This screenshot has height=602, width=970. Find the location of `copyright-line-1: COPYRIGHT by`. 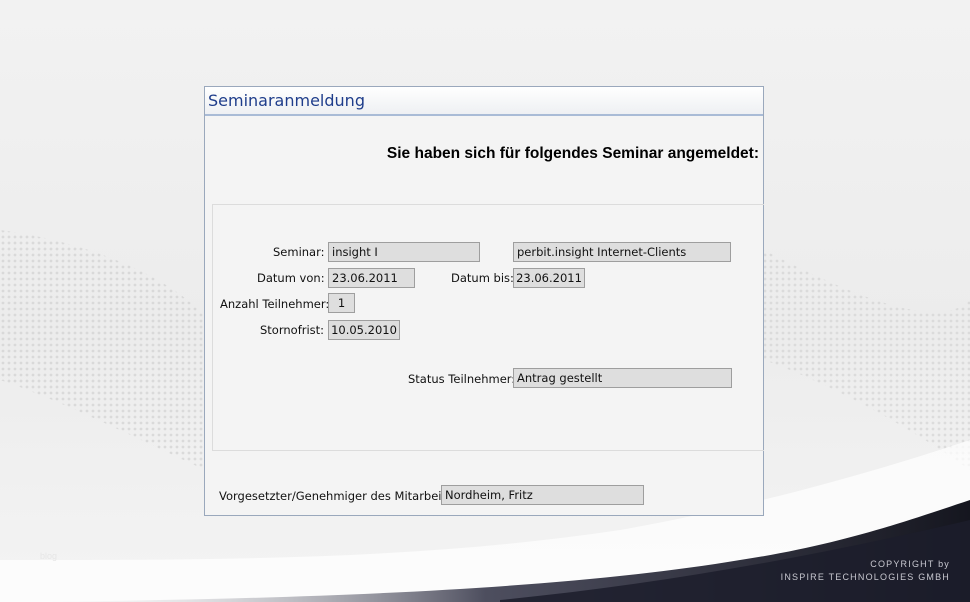

copyright-line-1: COPYRIGHT by is located at coordinates (910, 564).